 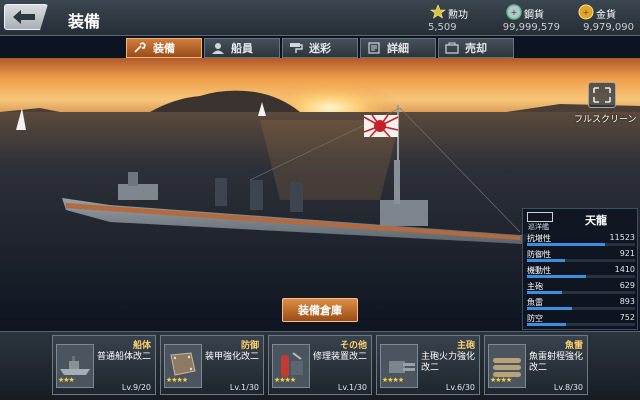 I want to click on paint-roller-icon, so click(x=296, y=48).